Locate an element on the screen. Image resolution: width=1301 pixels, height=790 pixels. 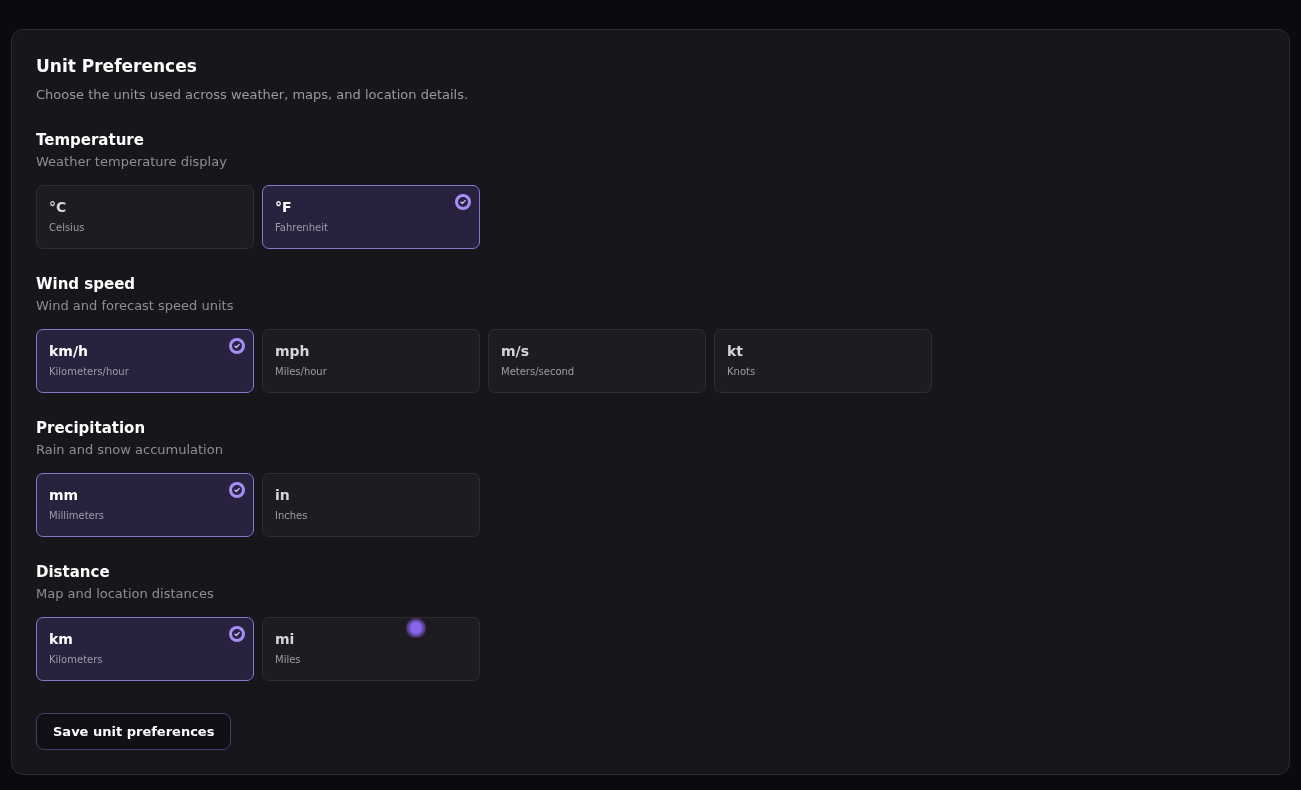
unit-symbol: m/s is located at coordinates (515, 351).